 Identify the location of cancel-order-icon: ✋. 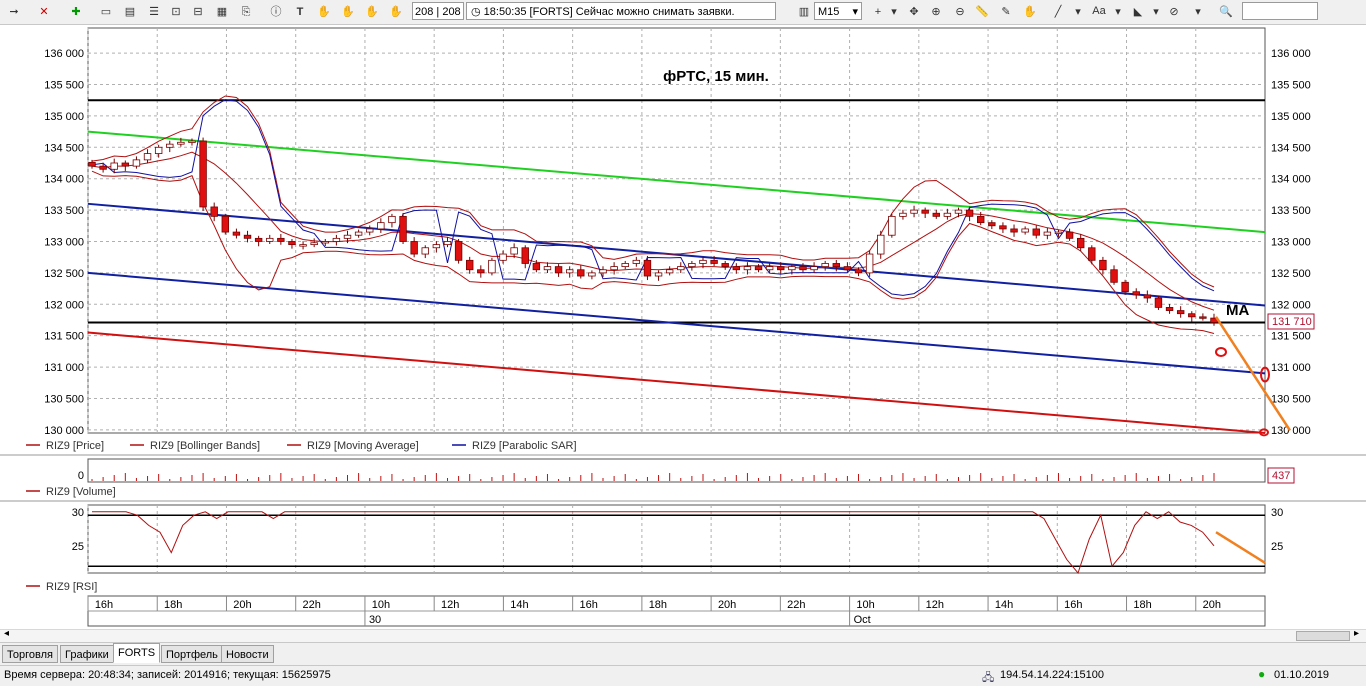
(396, 12).